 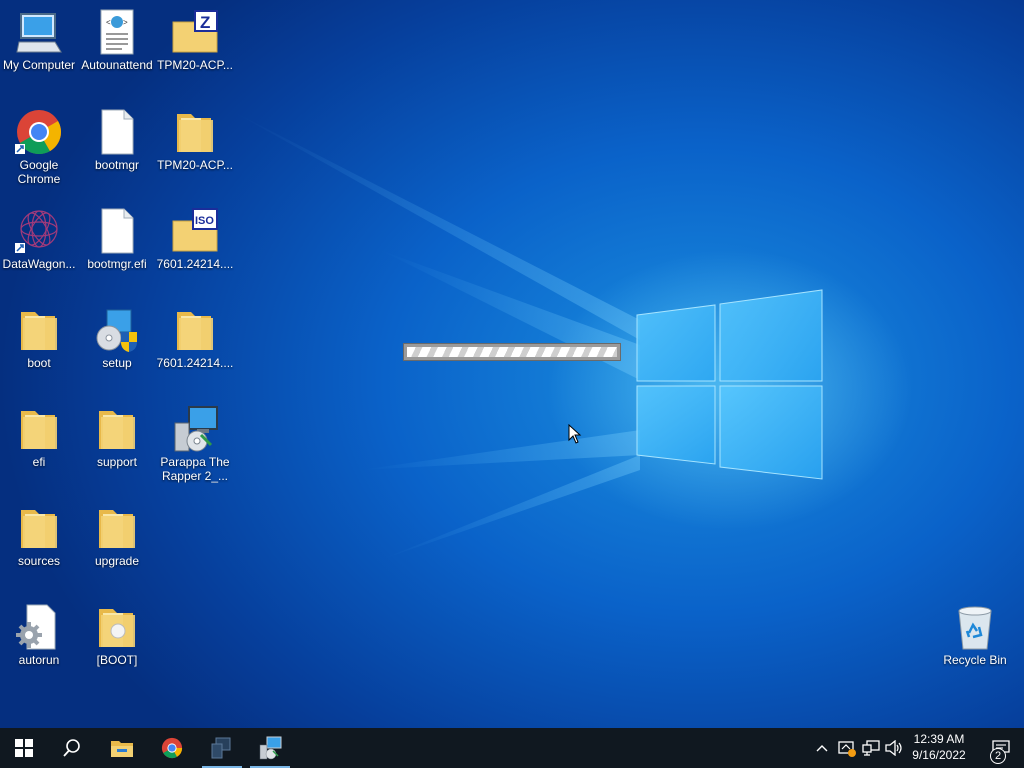 I want to click on settings-file-icon, so click(x=36, y=627).